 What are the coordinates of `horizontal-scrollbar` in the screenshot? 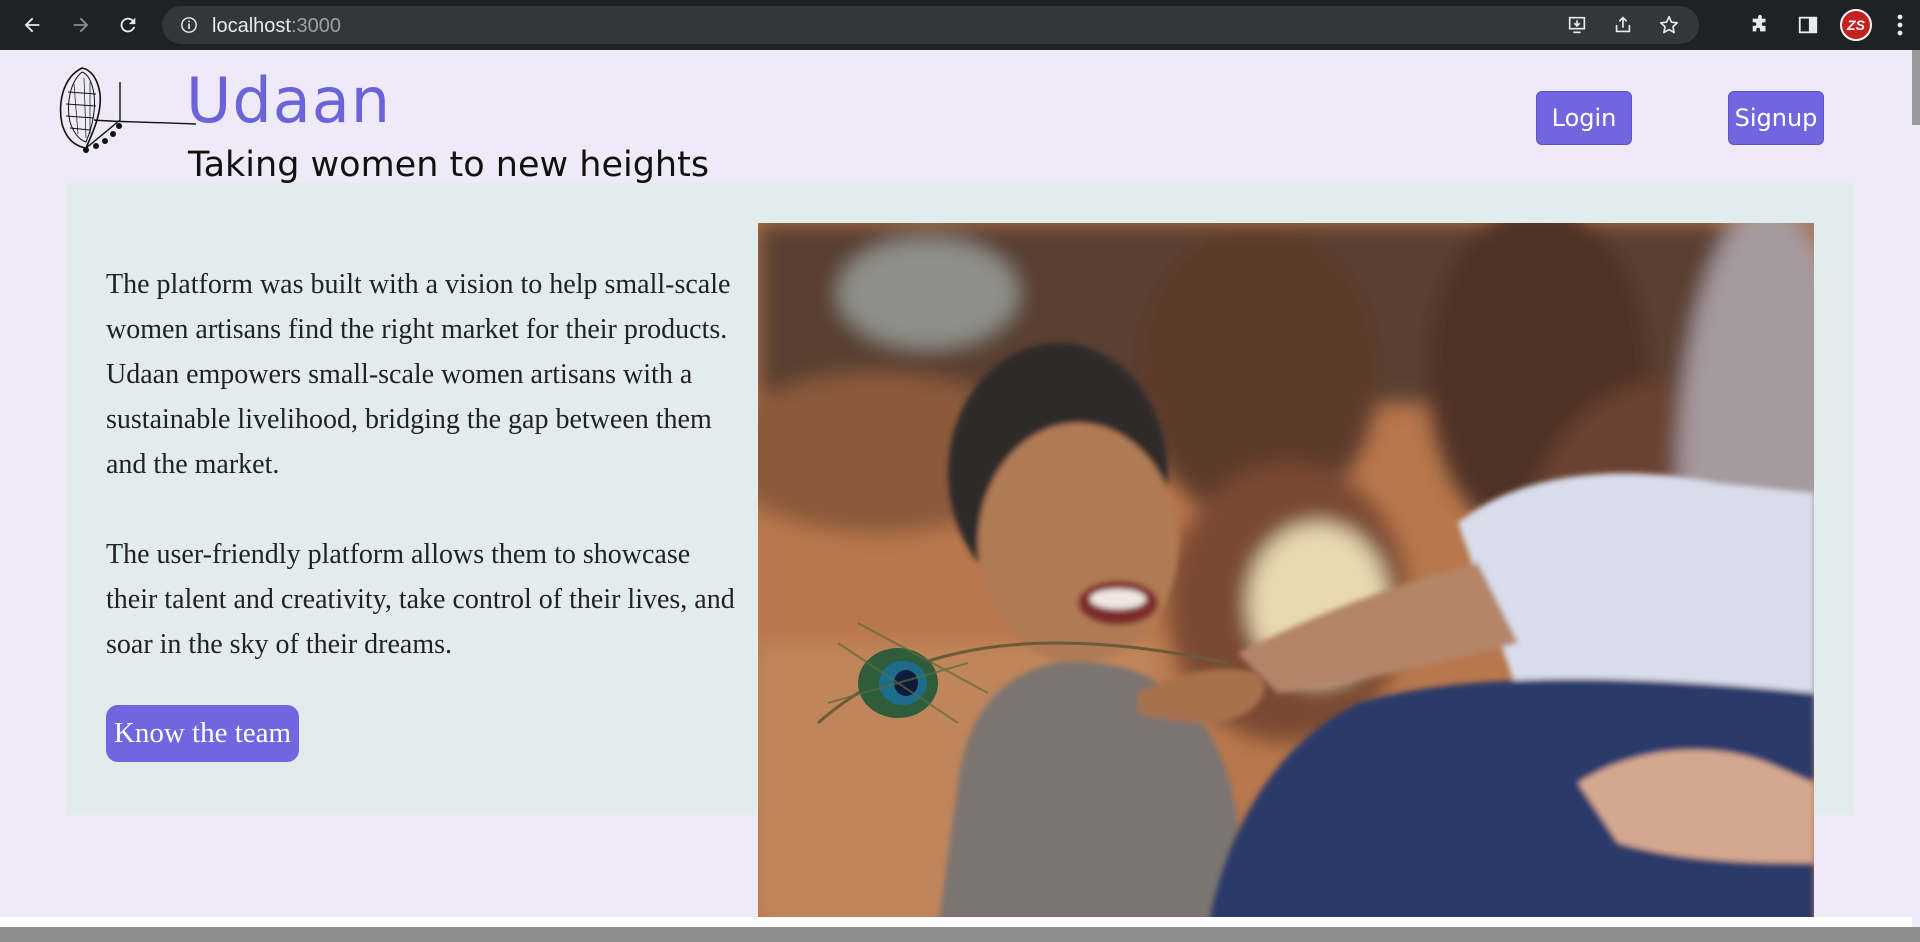 It's located at (960, 934).